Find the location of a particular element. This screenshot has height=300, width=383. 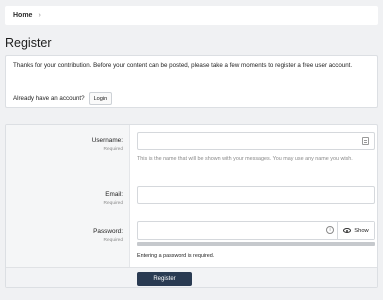

password-label: Password: is located at coordinates (108, 231).